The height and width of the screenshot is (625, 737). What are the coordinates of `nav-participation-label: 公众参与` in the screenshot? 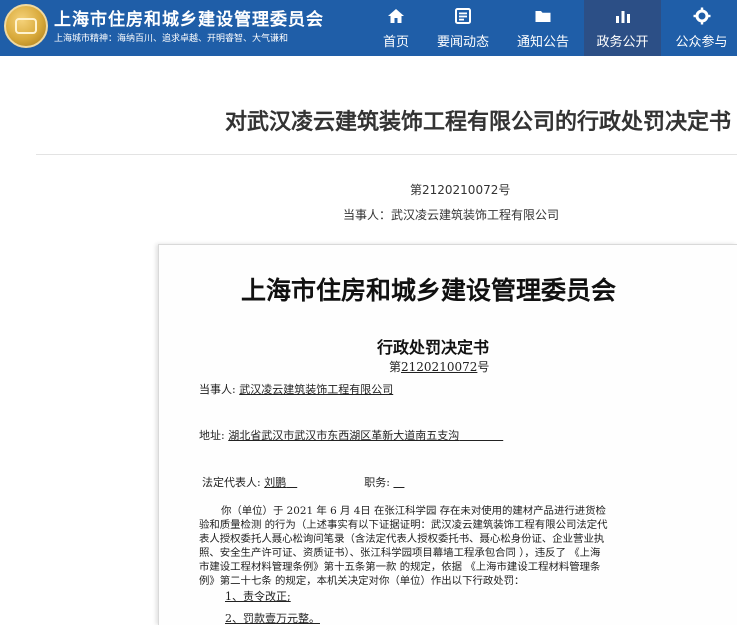 It's located at (701, 42).